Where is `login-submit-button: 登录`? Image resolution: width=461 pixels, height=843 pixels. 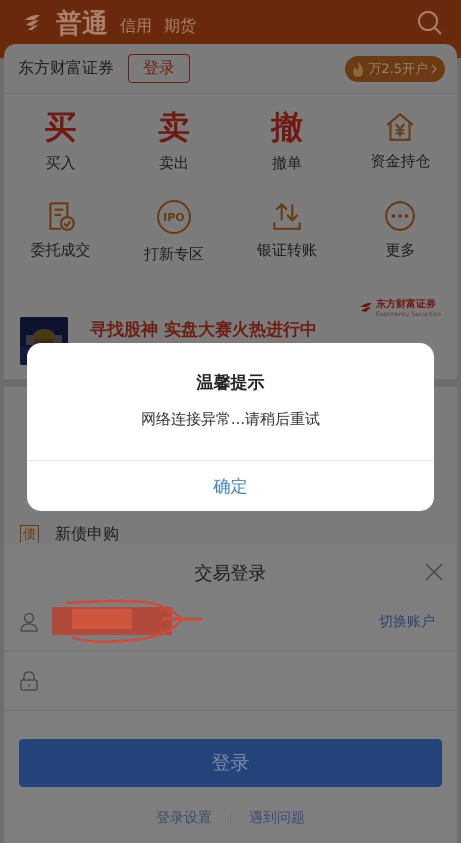 login-submit-button: 登录 is located at coordinates (230, 763).